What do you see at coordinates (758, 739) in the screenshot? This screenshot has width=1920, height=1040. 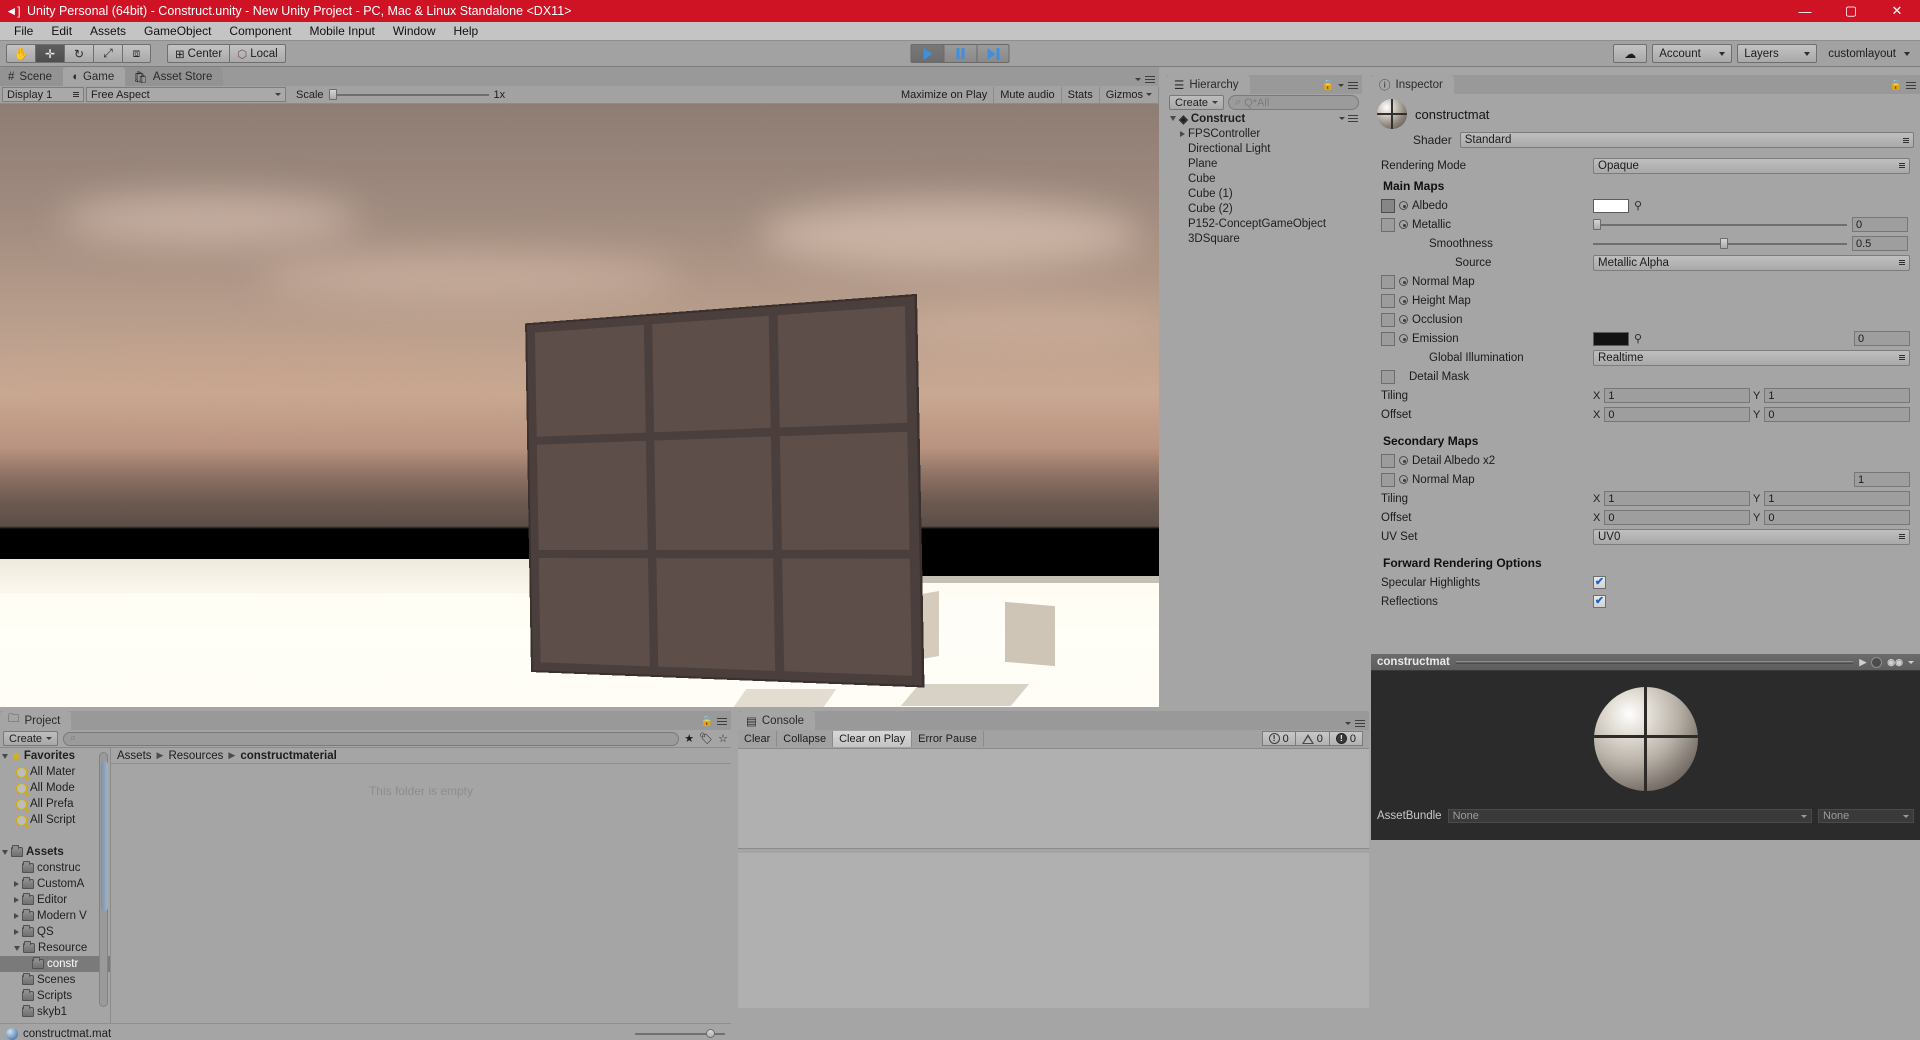 I see `console-clear-button: Clear` at bounding box center [758, 739].